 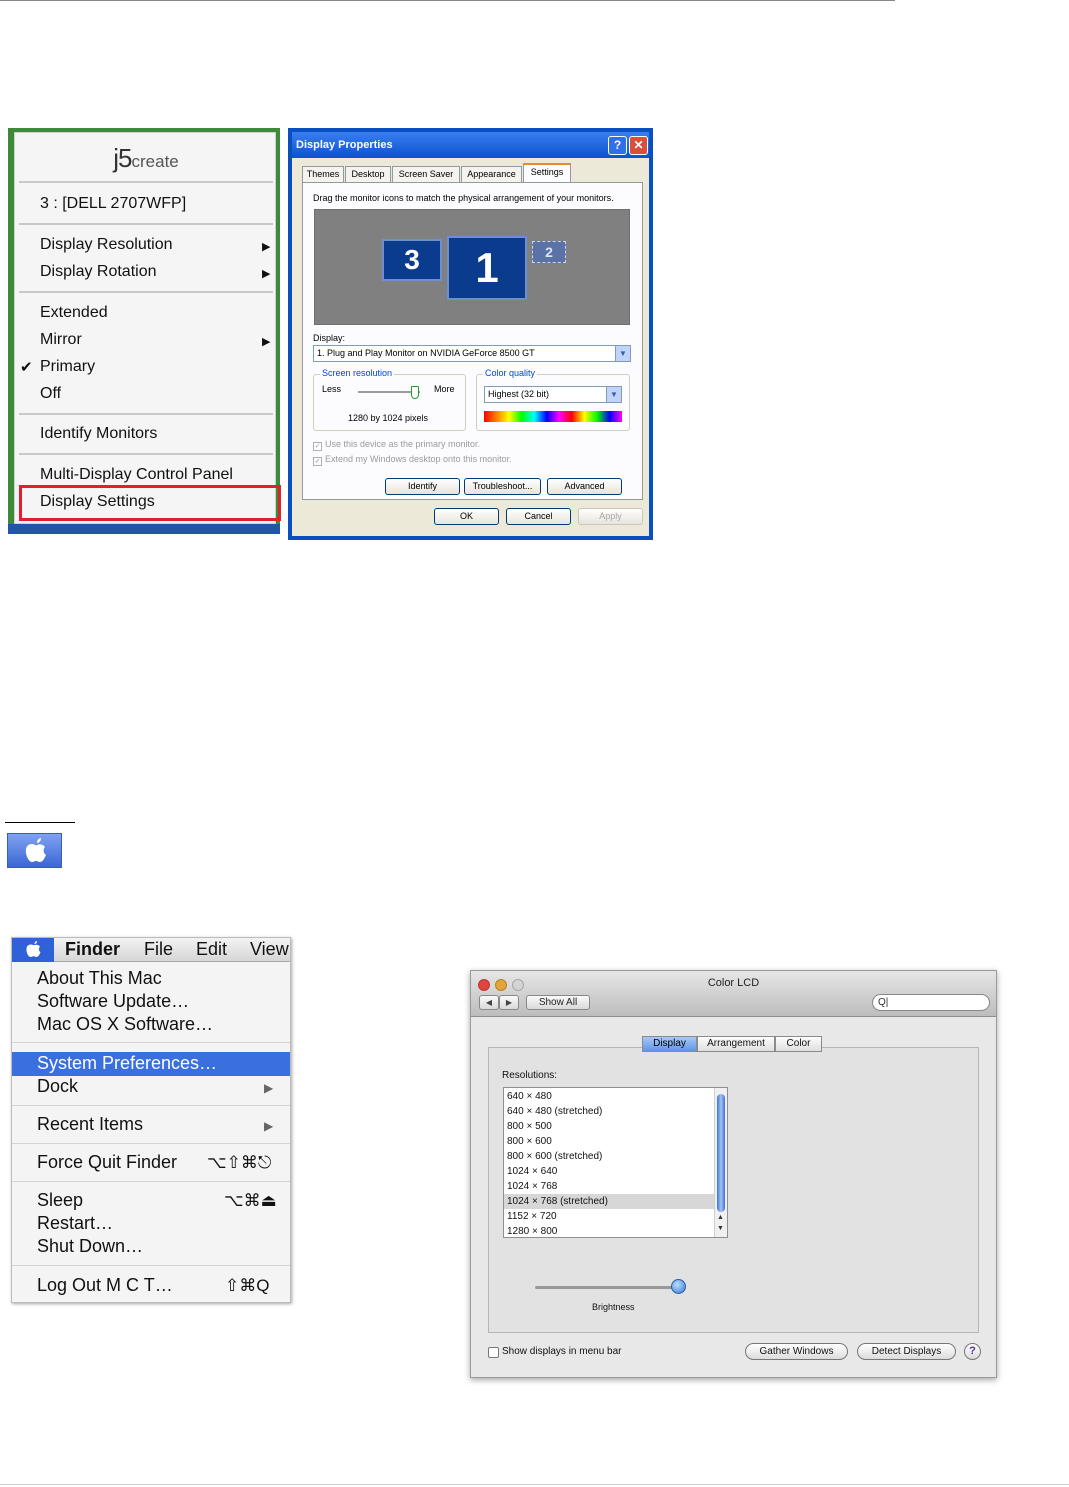 What do you see at coordinates (90, 1124) in the screenshot?
I see `menu-item-recent-items: Recent Items` at bounding box center [90, 1124].